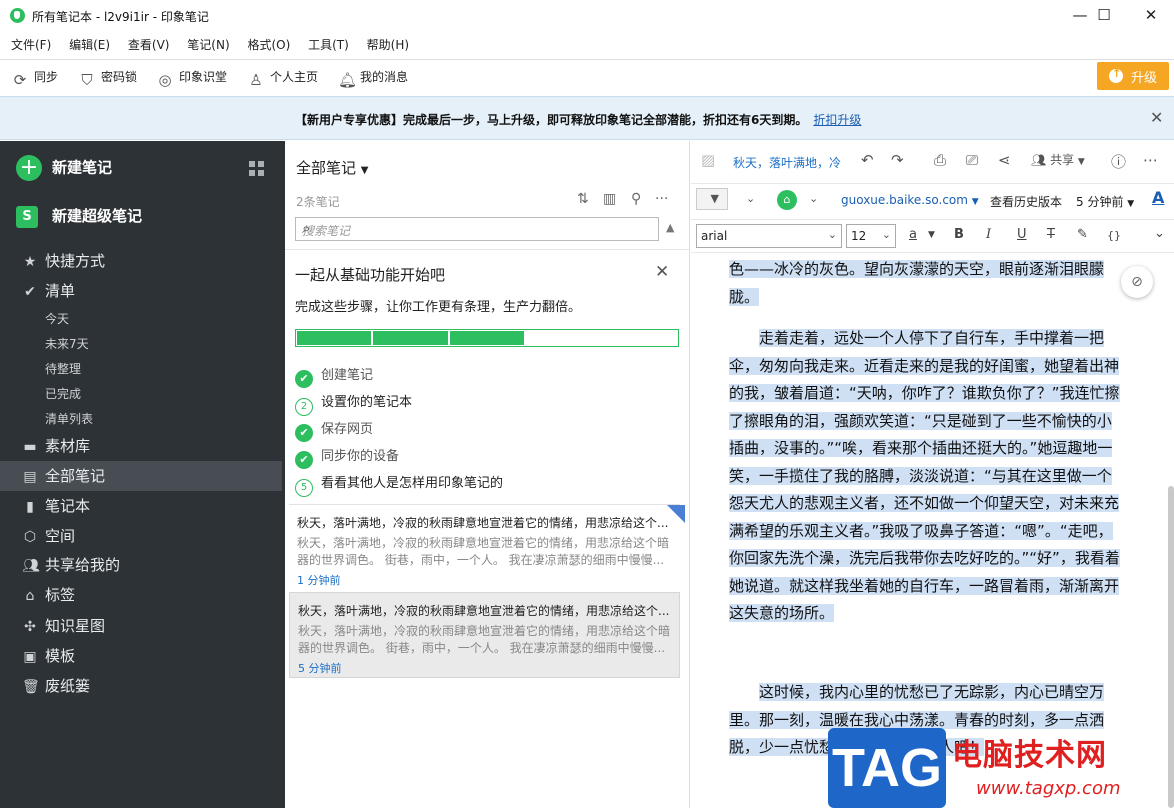 The width and height of the screenshot is (1174, 808). I want to click on sidebar-sub-to-organize: 待整理, so click(63, 368).